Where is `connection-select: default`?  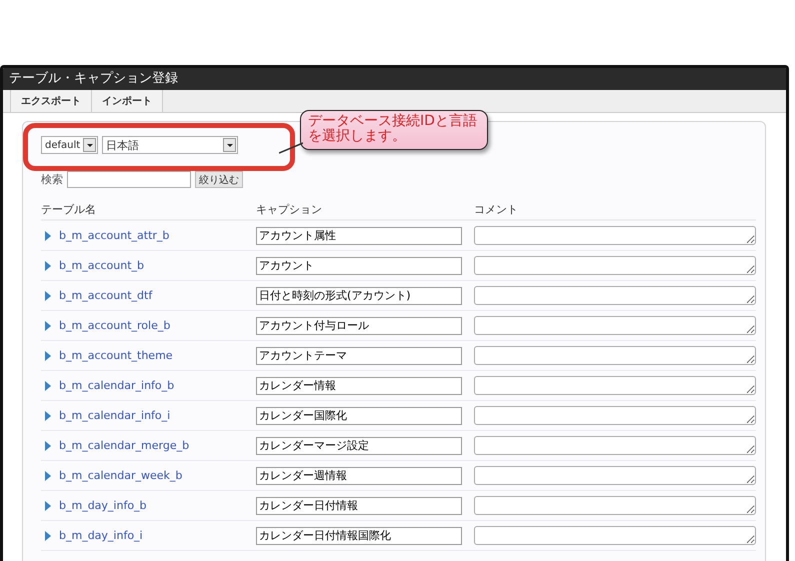 connection-select: default is located at coordinates (69, 145).